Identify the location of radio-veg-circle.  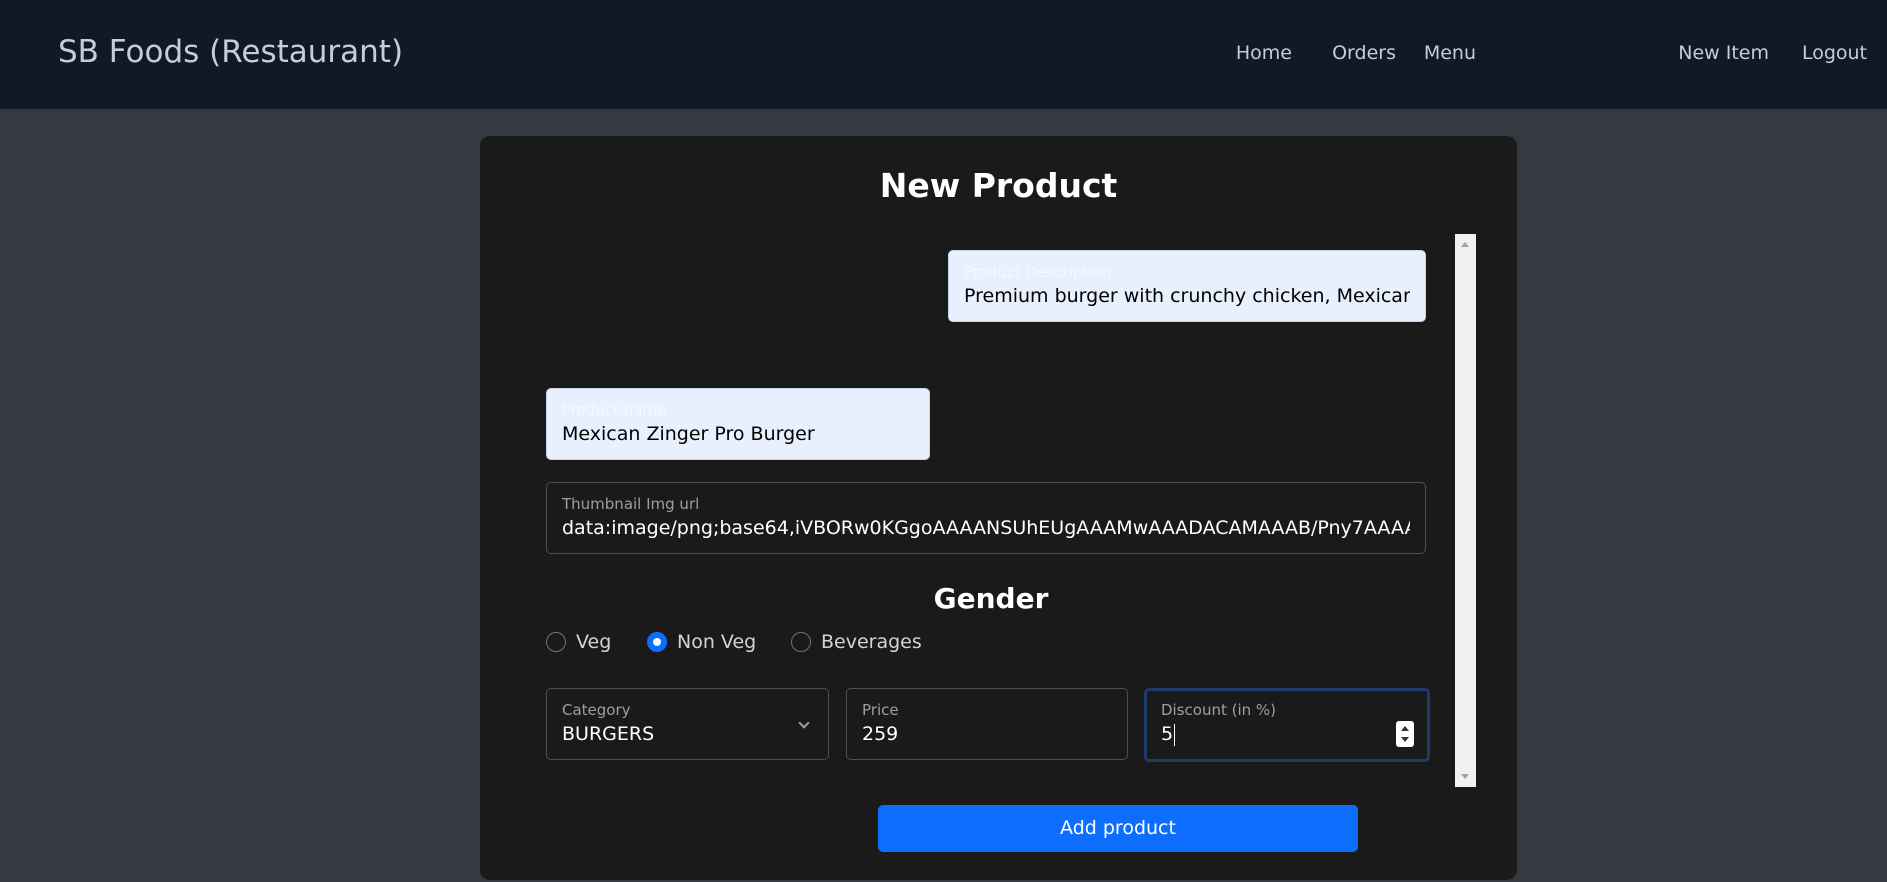
(556, 642).